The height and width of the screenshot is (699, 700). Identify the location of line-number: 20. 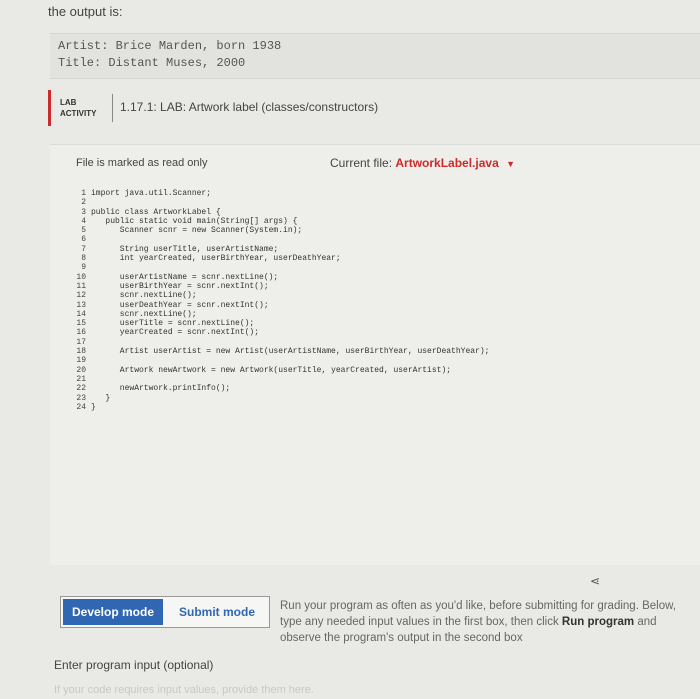
(81, 370).